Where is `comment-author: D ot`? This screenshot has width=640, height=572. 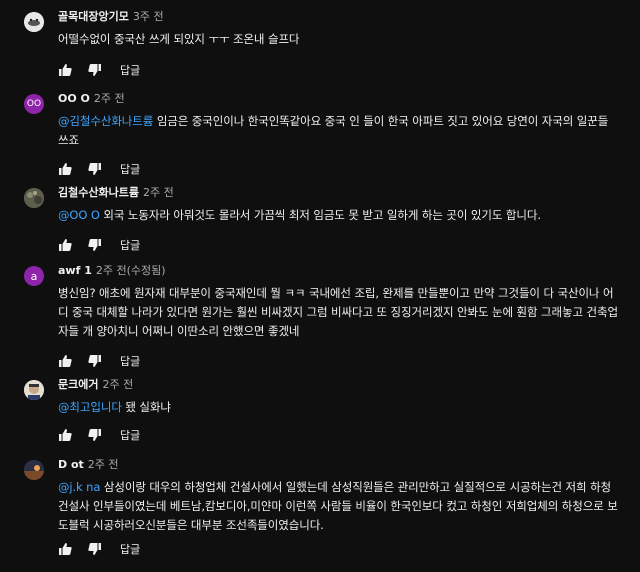
comment-author: D ot is located at coordinates (71, 464).